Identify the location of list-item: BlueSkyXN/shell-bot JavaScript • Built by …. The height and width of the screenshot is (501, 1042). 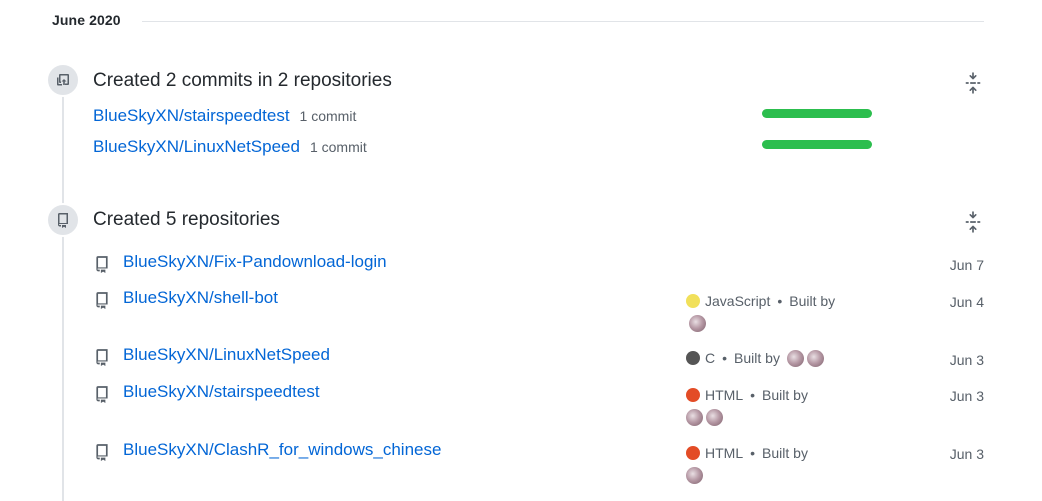
(538, 311).